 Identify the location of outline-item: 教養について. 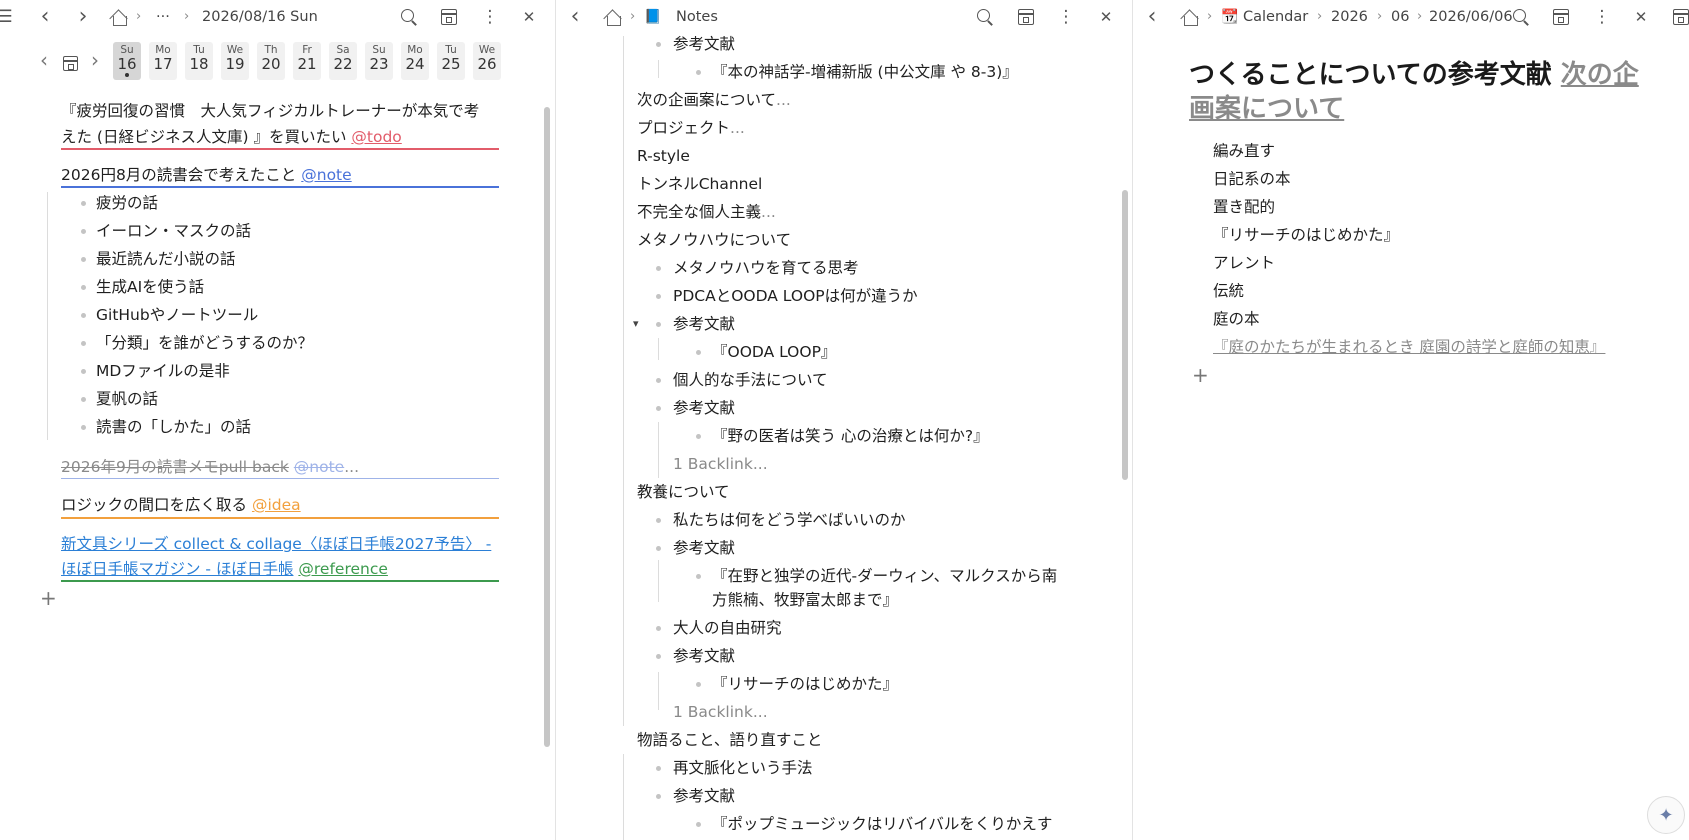
(683, 492).